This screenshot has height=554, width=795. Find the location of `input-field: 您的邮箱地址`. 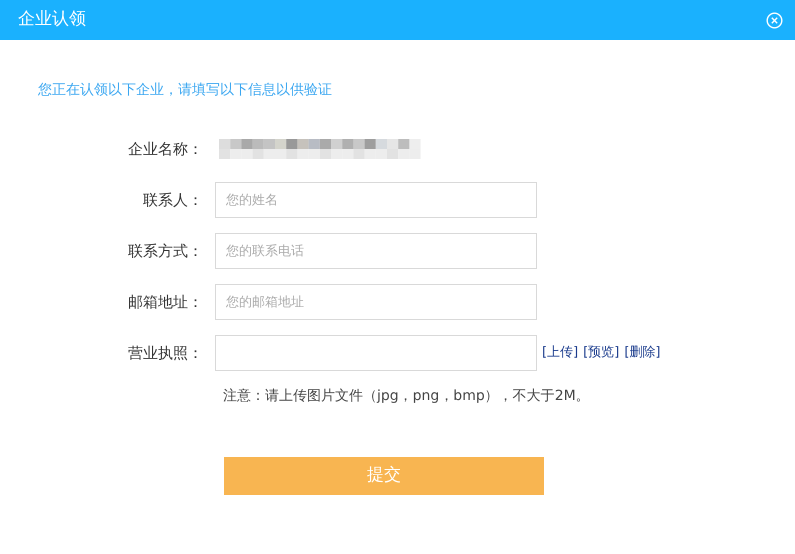

input-field: 您的邮箱地址 is located at coordinates (376, 302).